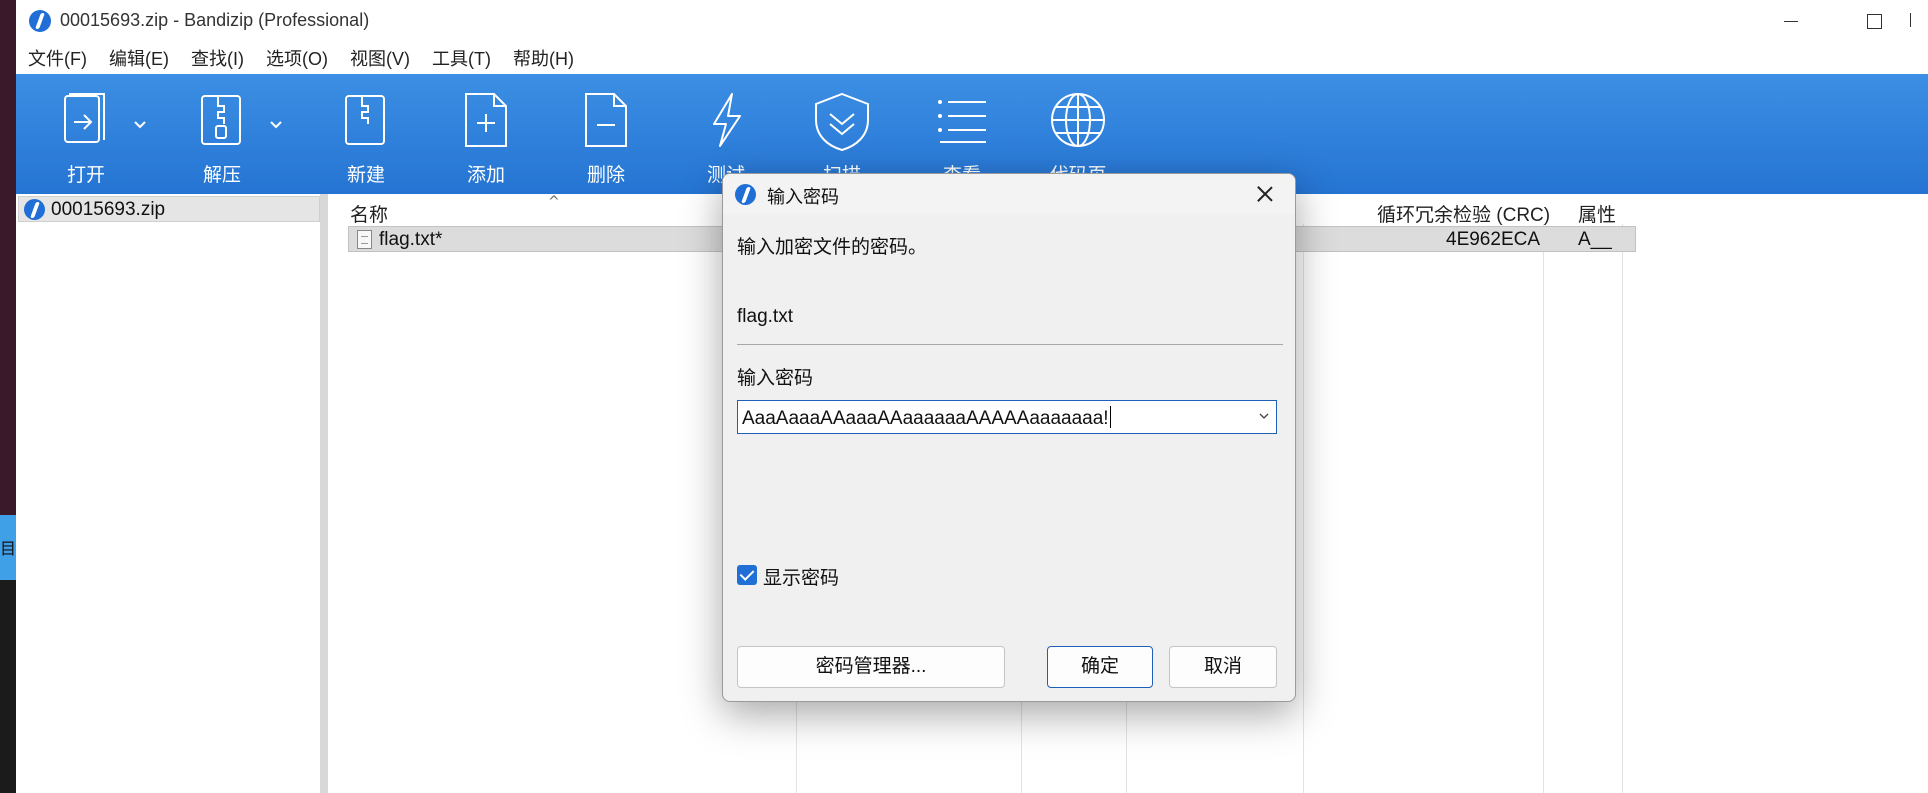 The height and width of the screenshot is (793, 1928). I want to click on menu-tools: 工具(T), so click(461, 58).